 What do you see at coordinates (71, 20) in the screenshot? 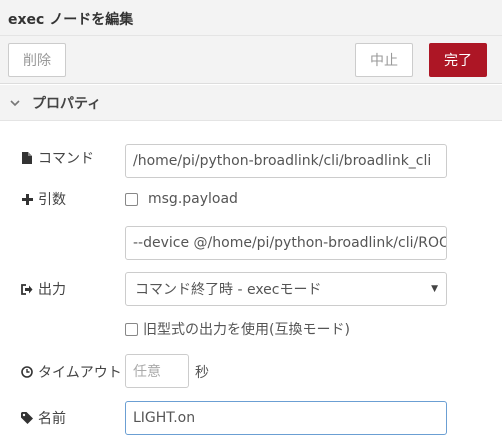
I see `tray-title: exec ノードを編集` at bounding box center [71, 20].